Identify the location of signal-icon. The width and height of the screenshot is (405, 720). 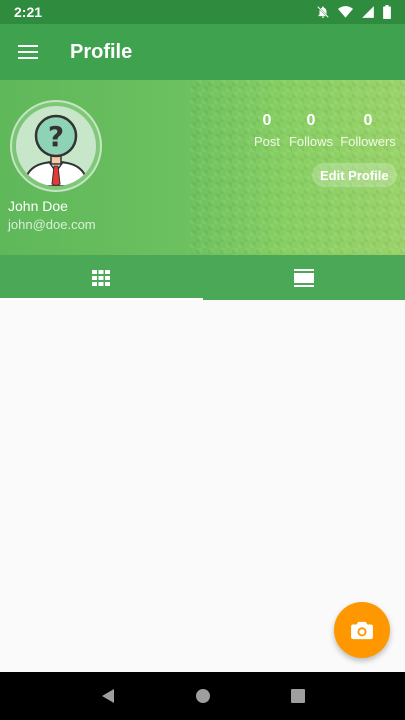
(368, 12).